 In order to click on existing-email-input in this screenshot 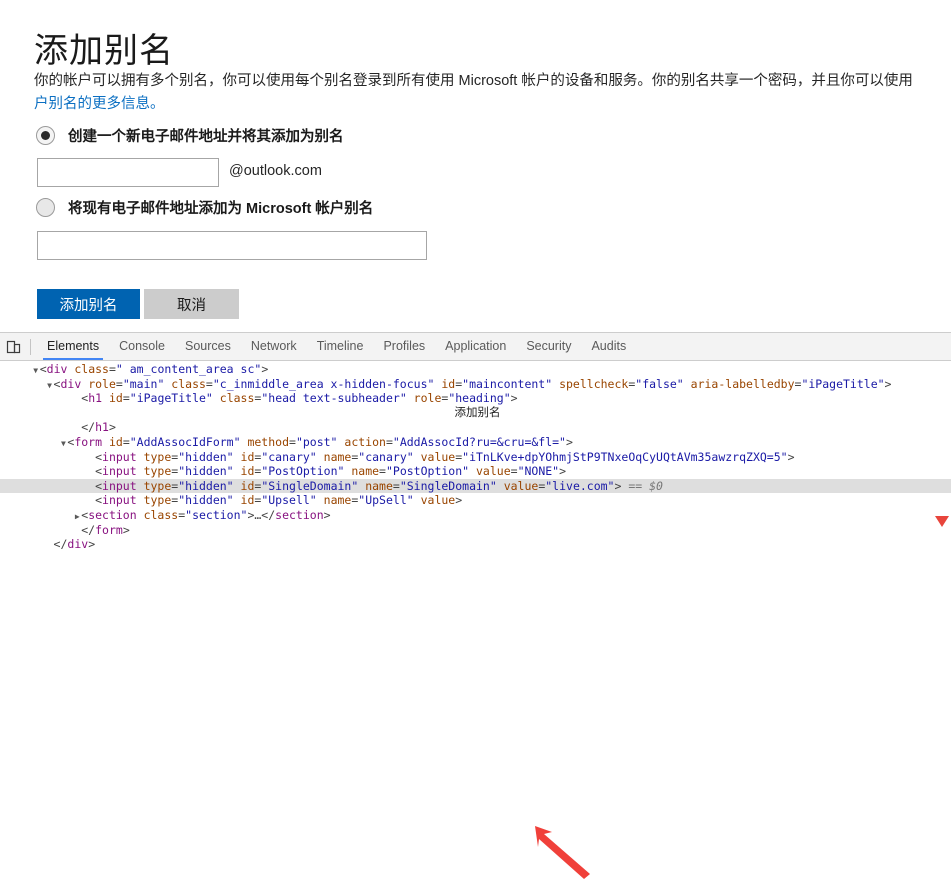, I will do `click(232, 245)`.